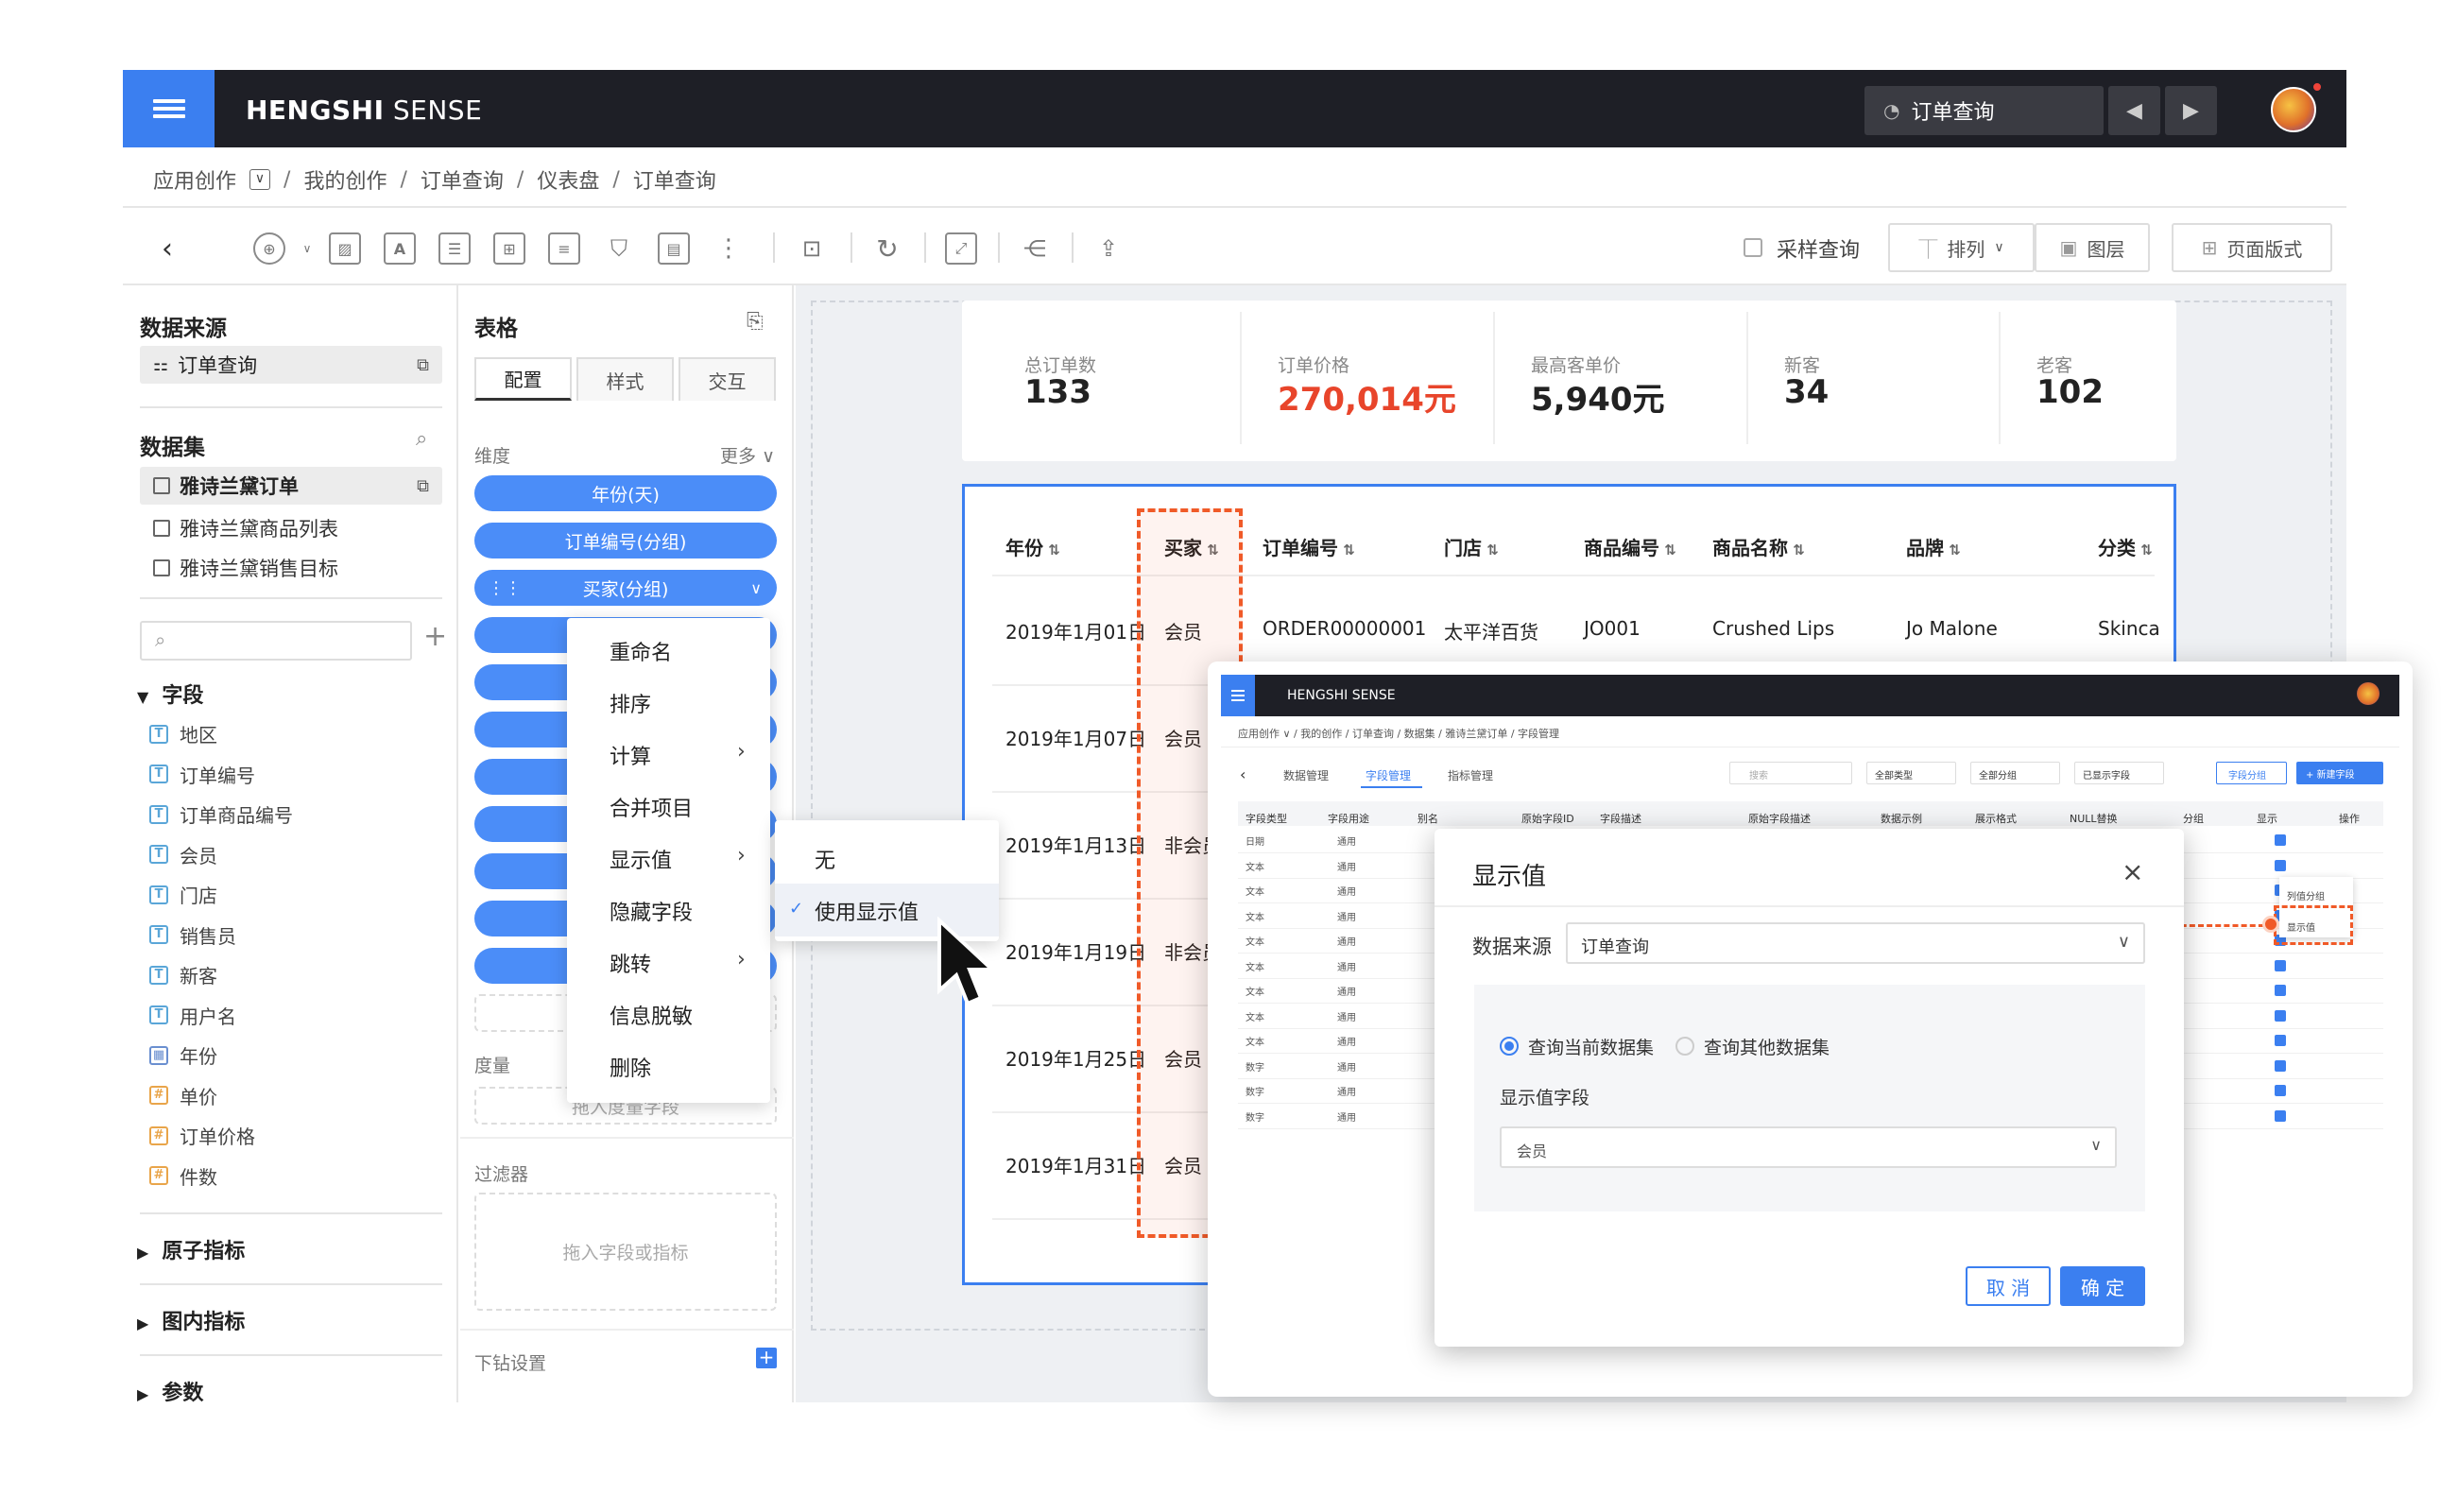 The height and width of the screenshot is (1512, 2457). Describe the element at coordinates (747, 455) in the screenshot. I see `more-link: 更多 ∨` at that location.